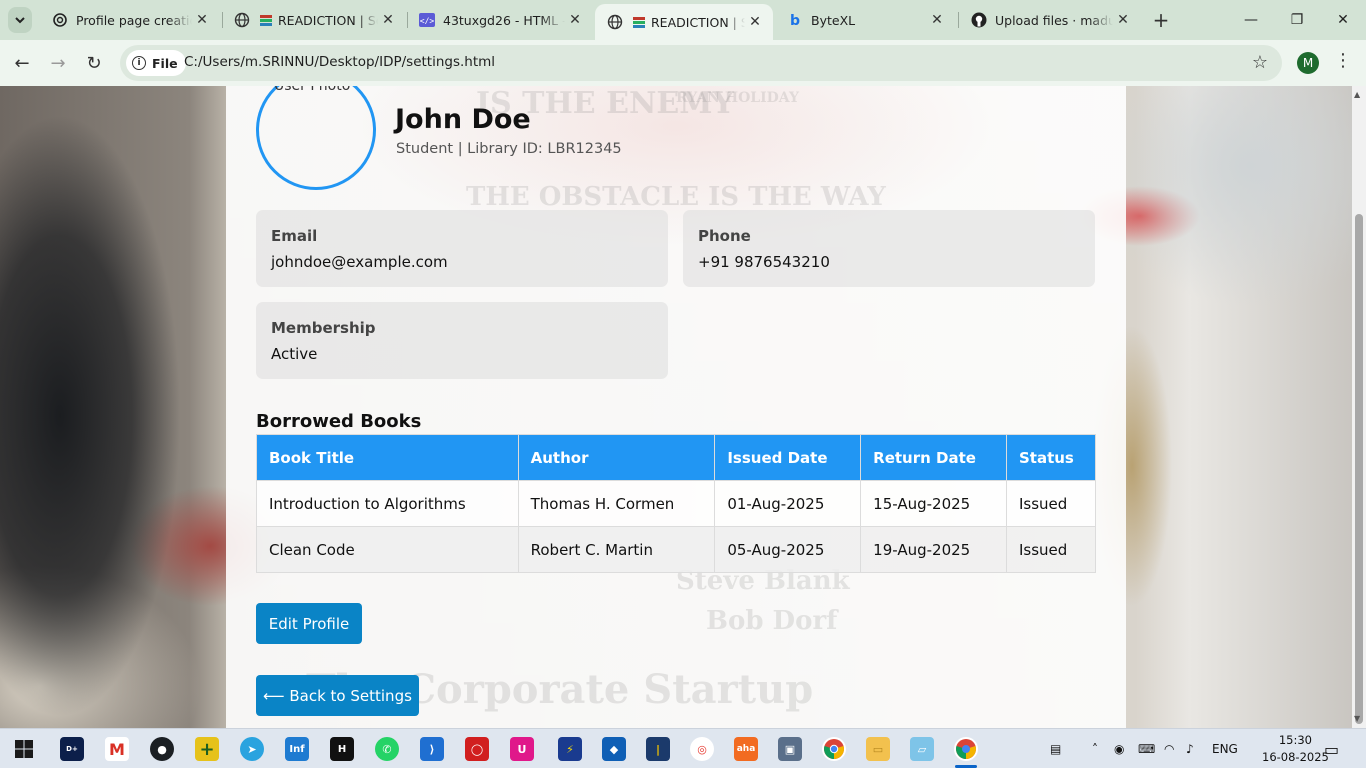  Describe the element at coordinates (60, 20) in the screenshot. I see `openai-icon` at that location.